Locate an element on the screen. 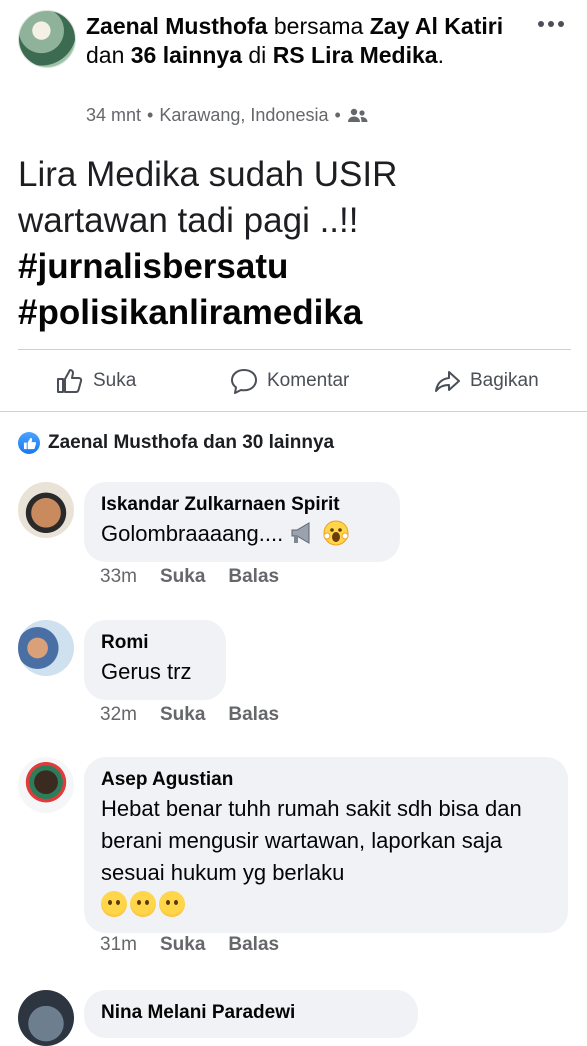  comment-meta: 32m Suka Balas is located at coordinates (189, 715).